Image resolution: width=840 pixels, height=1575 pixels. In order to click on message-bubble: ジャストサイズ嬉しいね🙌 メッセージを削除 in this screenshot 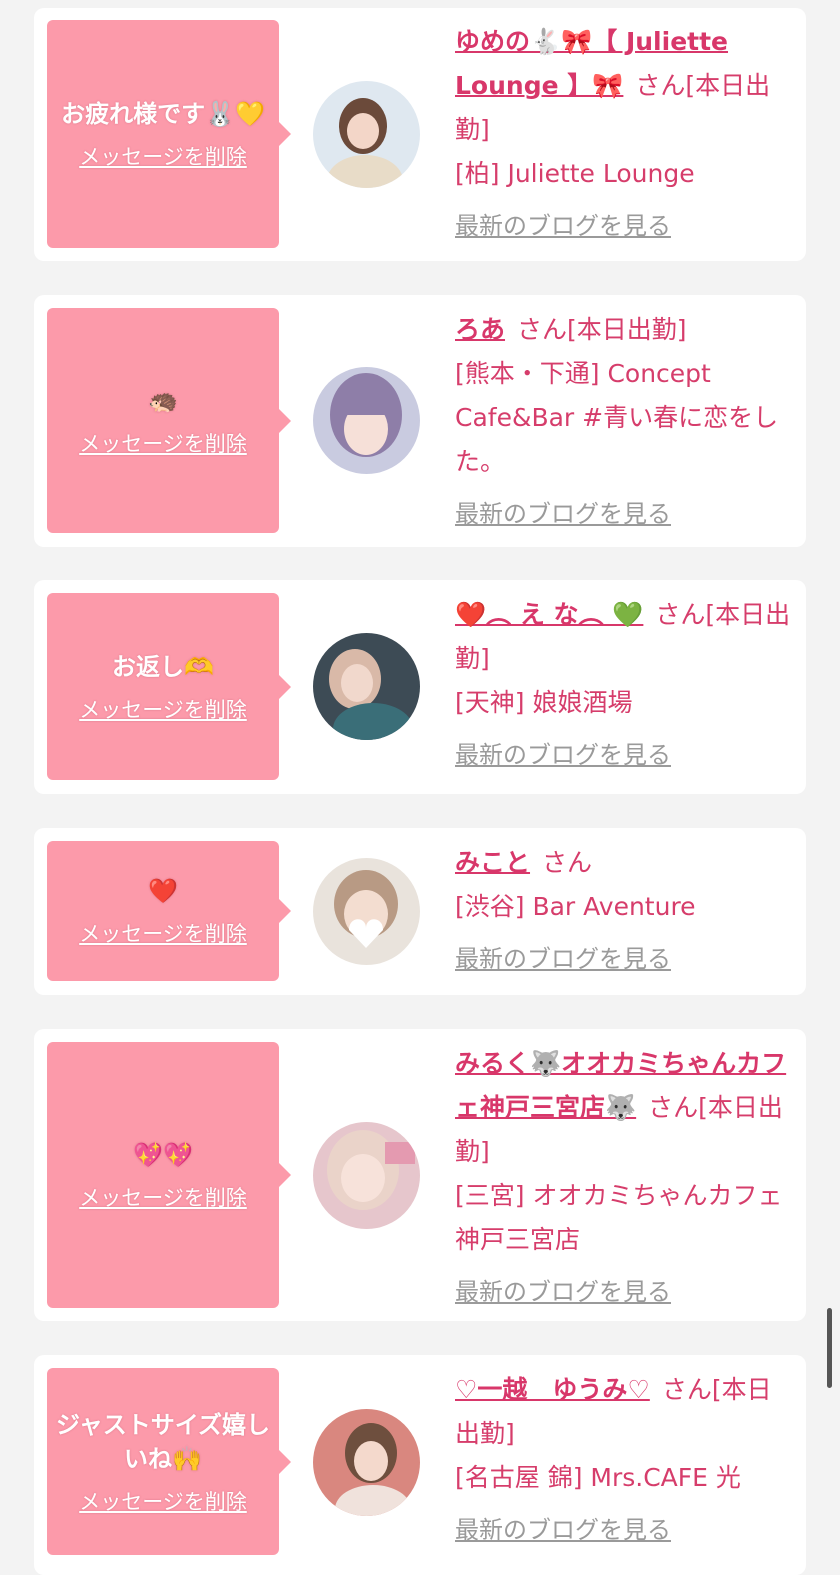, I will do `click(169, 1461)`.